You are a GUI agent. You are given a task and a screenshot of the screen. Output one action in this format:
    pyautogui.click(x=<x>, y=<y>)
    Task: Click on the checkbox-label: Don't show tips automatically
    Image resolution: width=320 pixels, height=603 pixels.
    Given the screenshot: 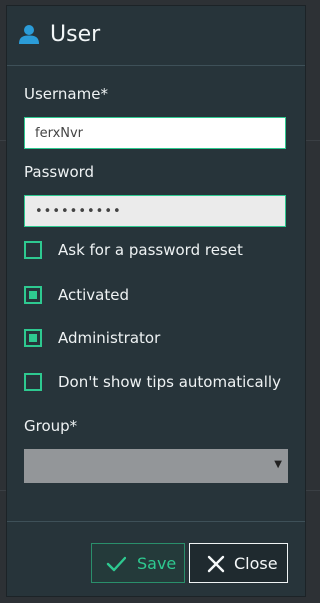 What is the action you would take?
    pyautogui.click(x=169, y=382)
    